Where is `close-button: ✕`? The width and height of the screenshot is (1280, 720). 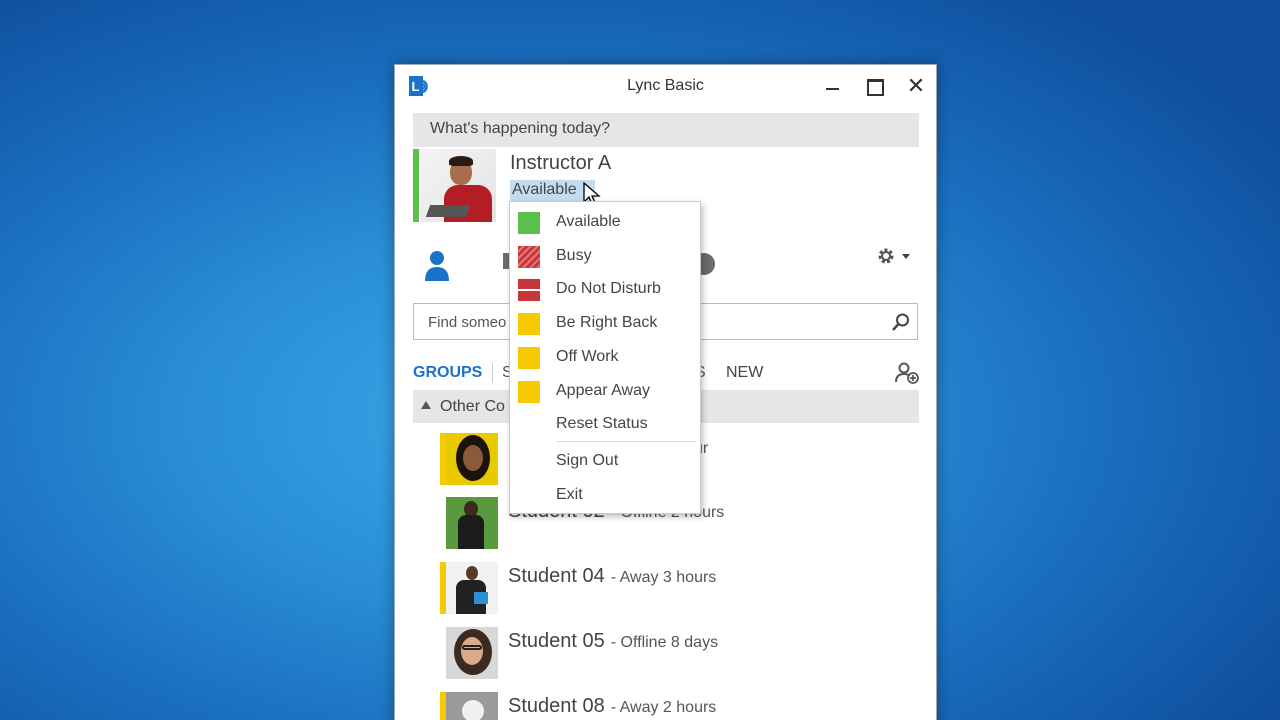
close-button: ✕ is located at coordinates (916, 87).